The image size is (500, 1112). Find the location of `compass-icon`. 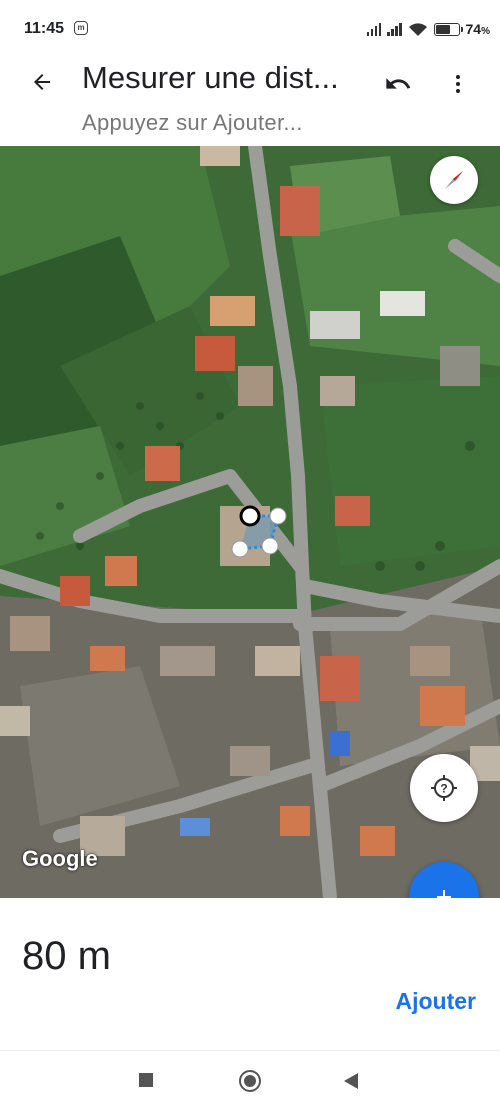

compass-icon is located at coordinates (454, 180).